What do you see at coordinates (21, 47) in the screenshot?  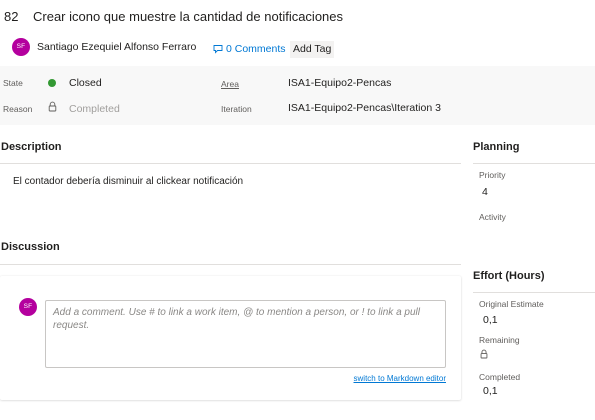 I see `owner-avatar: SF` at bounding box center [21, 47].